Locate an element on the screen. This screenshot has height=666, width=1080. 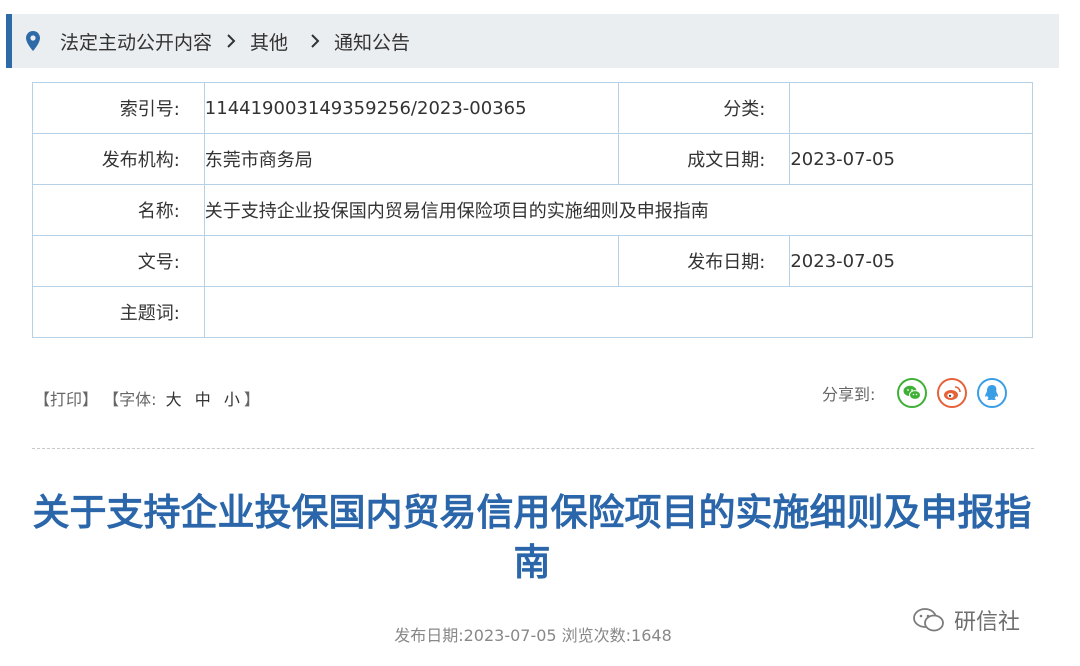
table-row: 名称: 关于支持企业投保国内贸易信用保险项目的实施细则及申报指南 is located at coordinates (533, 210).